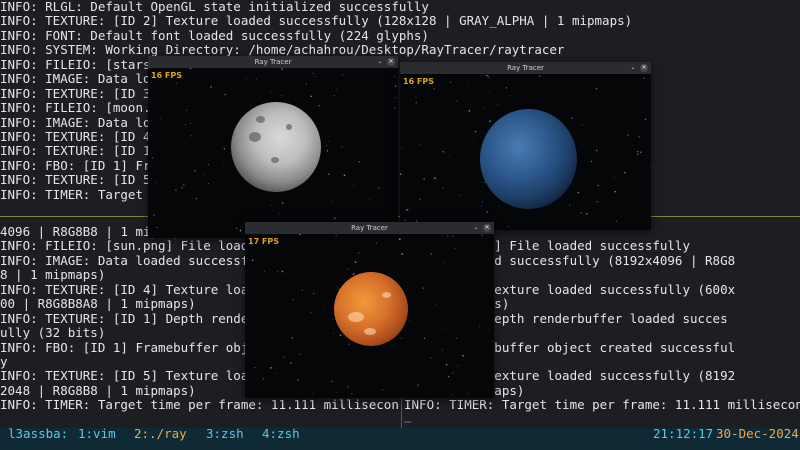 This screenshot has width=800, height=450. Describe the element at coordinates (97, 433) in the screenshot. I see `tmux-window-tab: 1:vim` at that location.